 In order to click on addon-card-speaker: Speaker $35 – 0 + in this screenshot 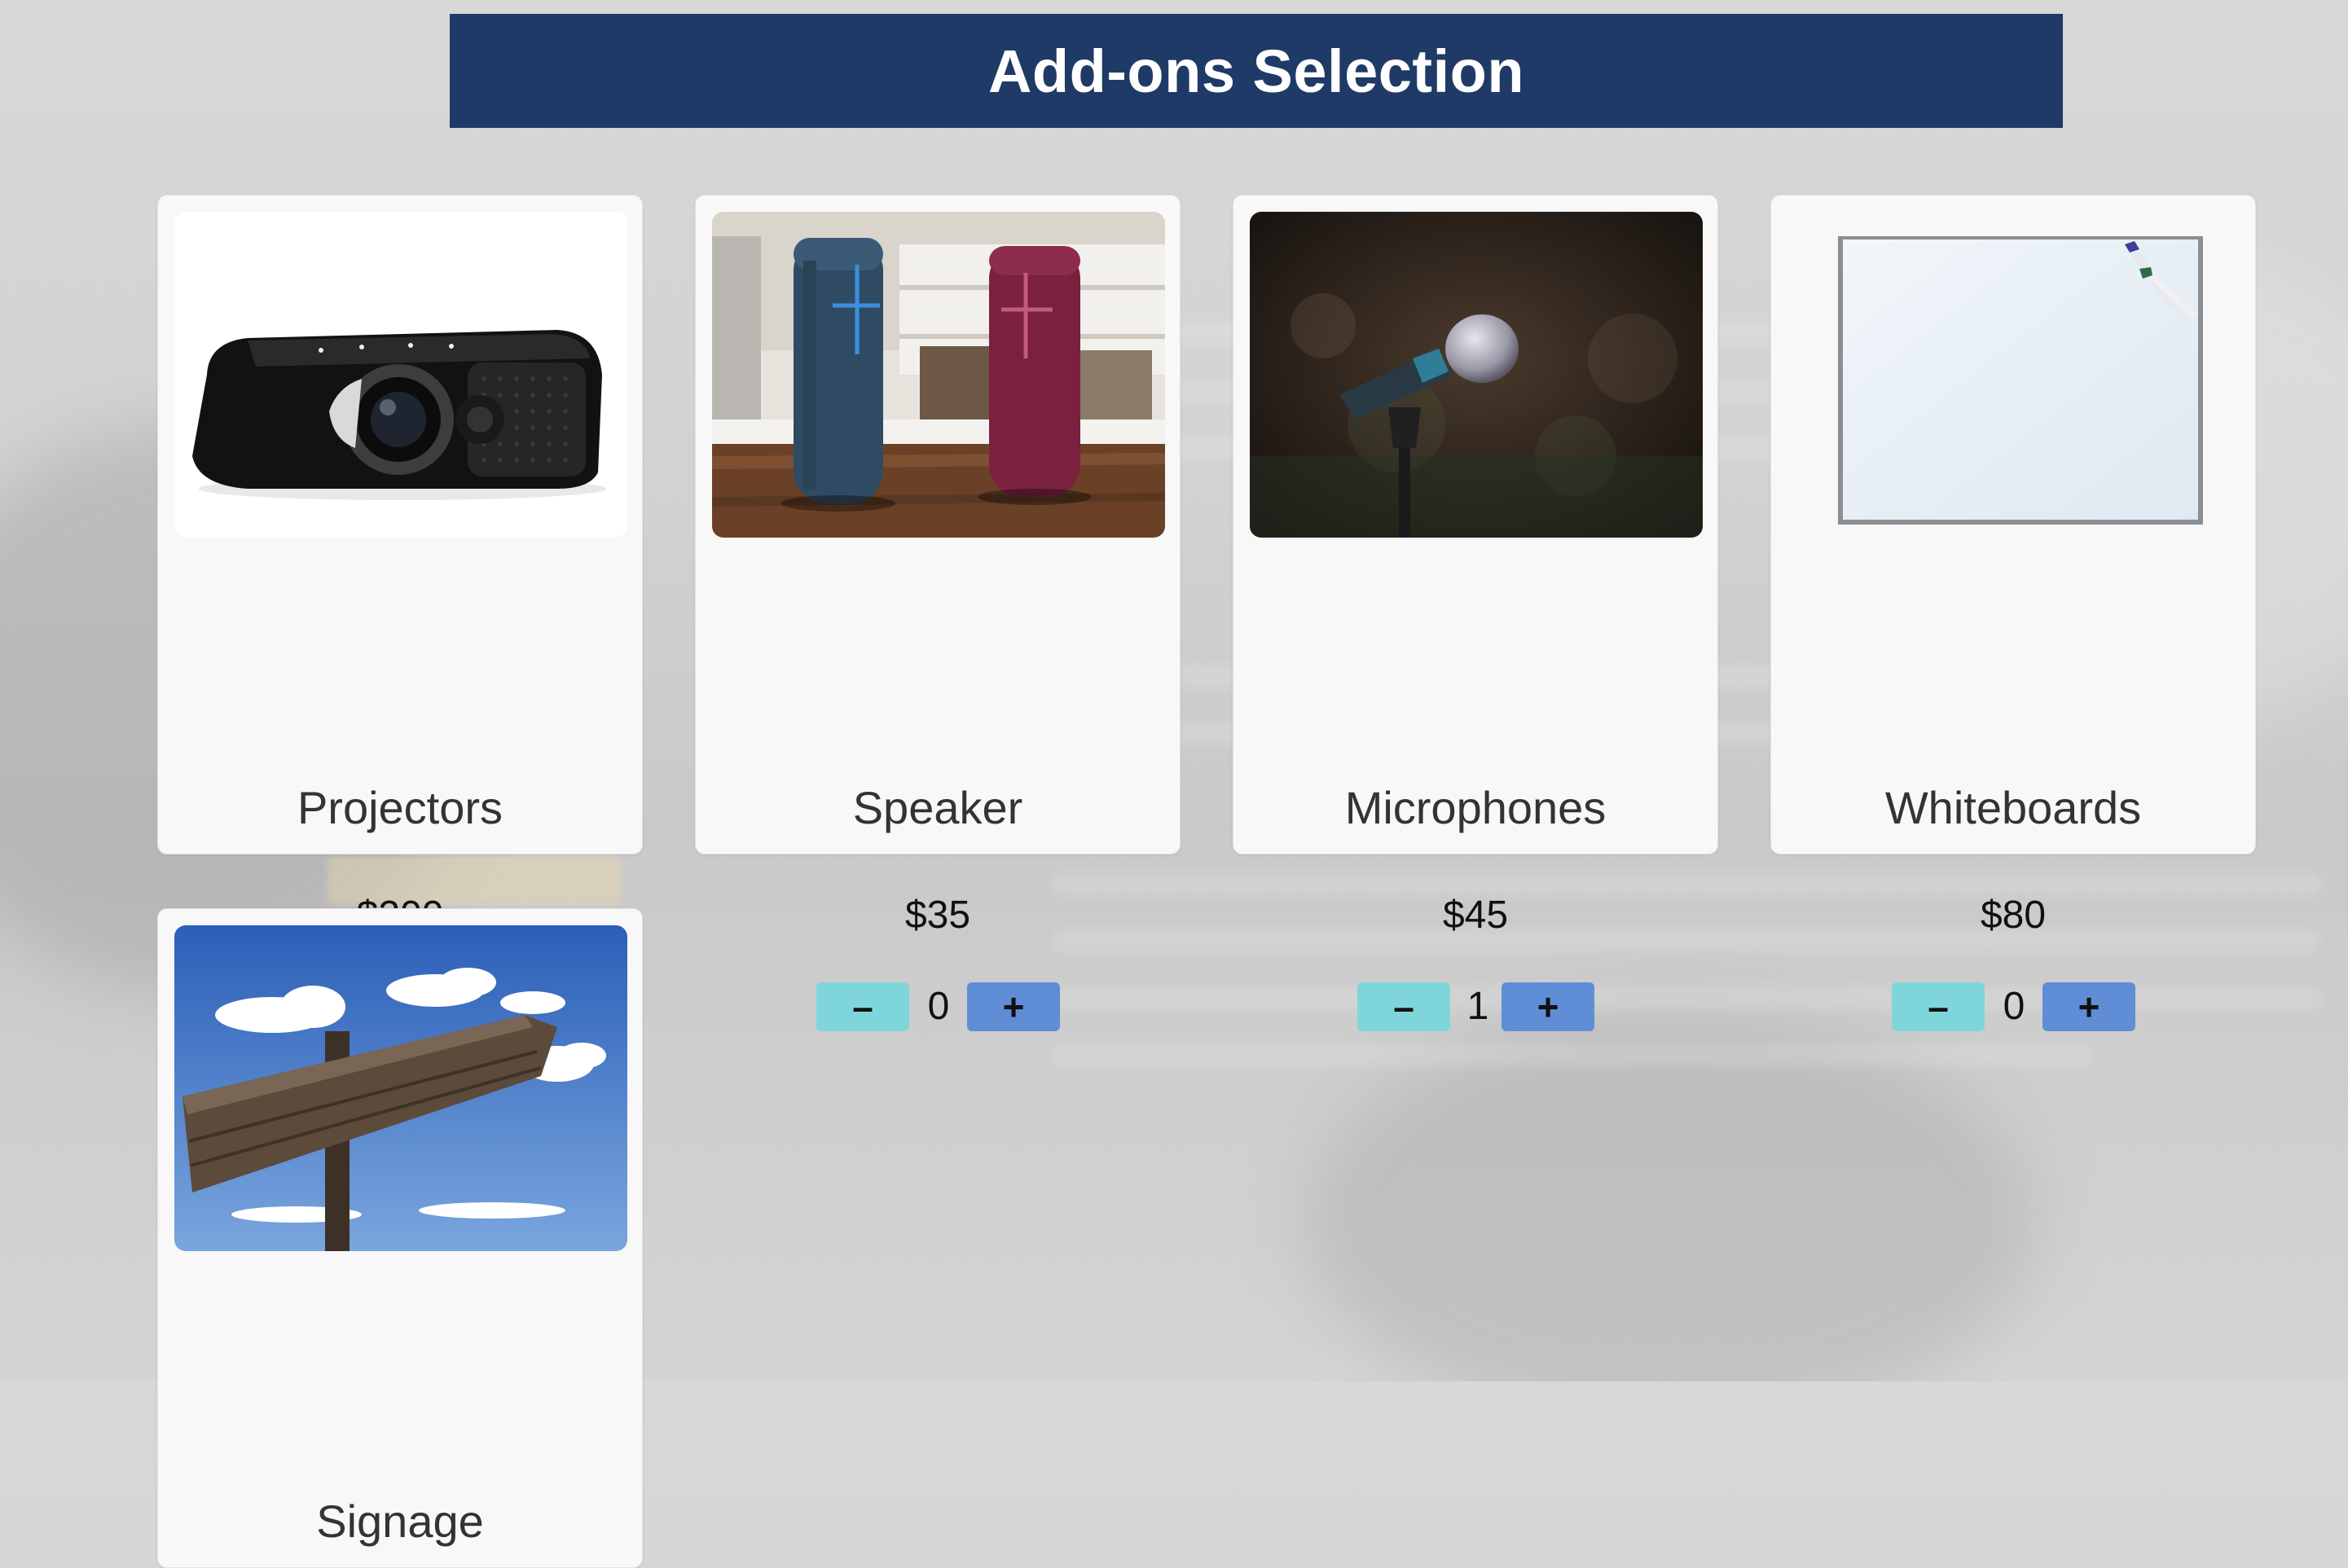, I will do `click(938, 613)`.